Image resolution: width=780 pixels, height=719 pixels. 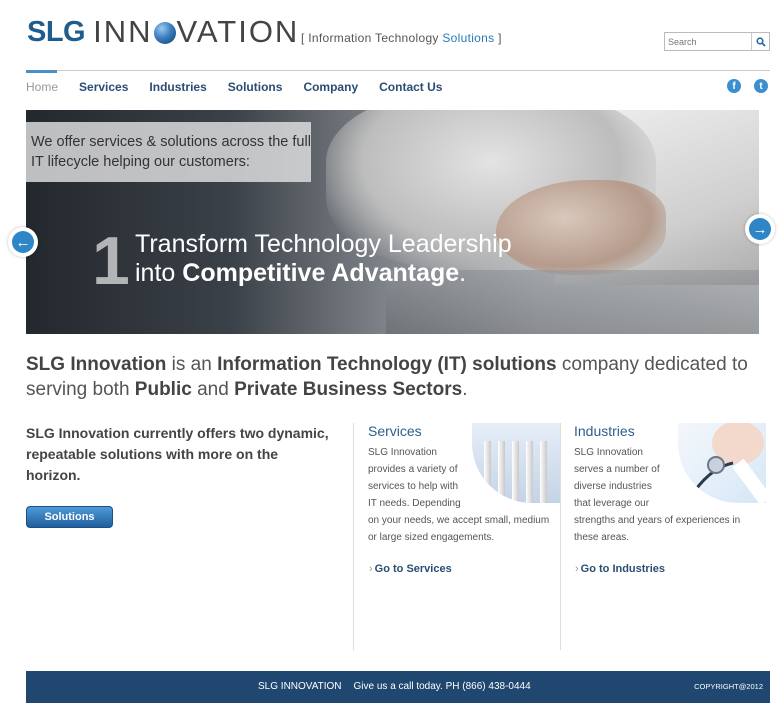 What do you see at coordinates (602, 537) in the screenshot?
I see `industries-line: these areas.` at bounding box center [602, 537].